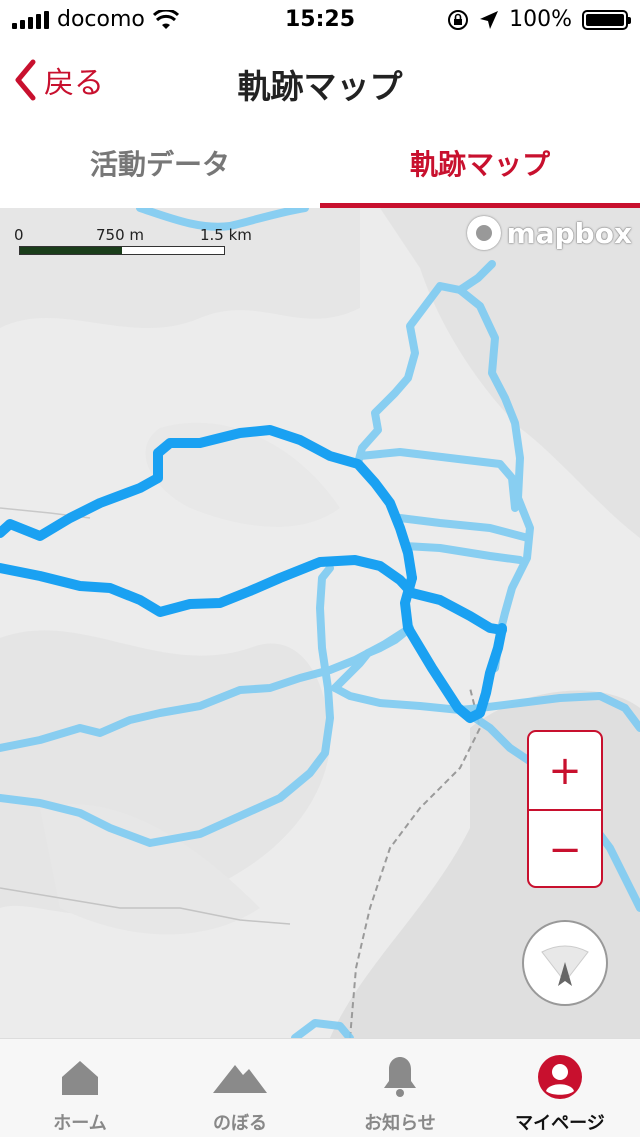  Describe the element at coordinates (565, 771) in the screenshot. I see `zoom-in-button: +` at that location.